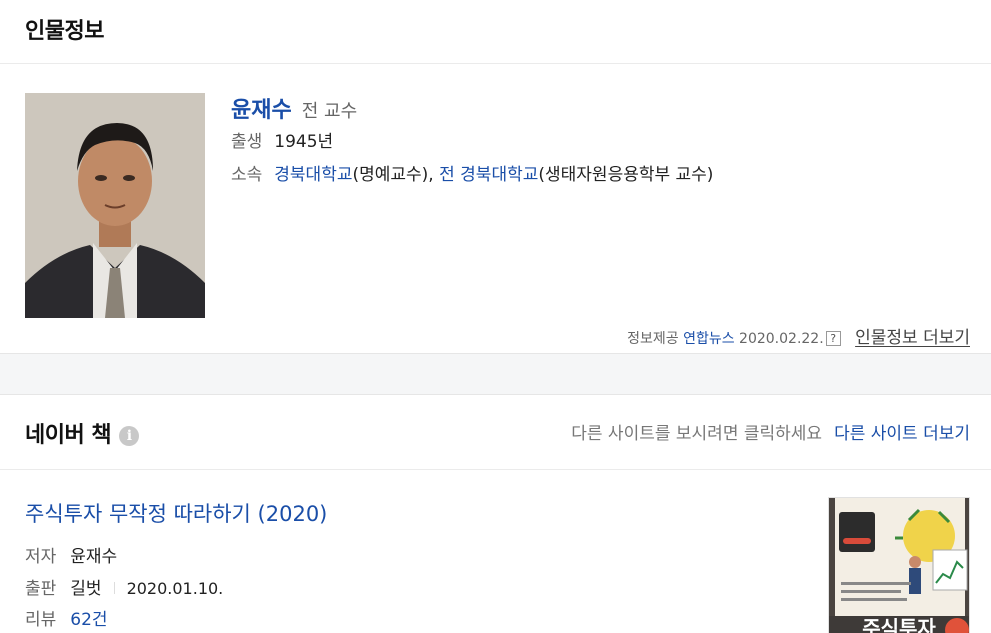 This screenshot has width=991, height=633. I want to click on meta-separator, so click(114, 588).